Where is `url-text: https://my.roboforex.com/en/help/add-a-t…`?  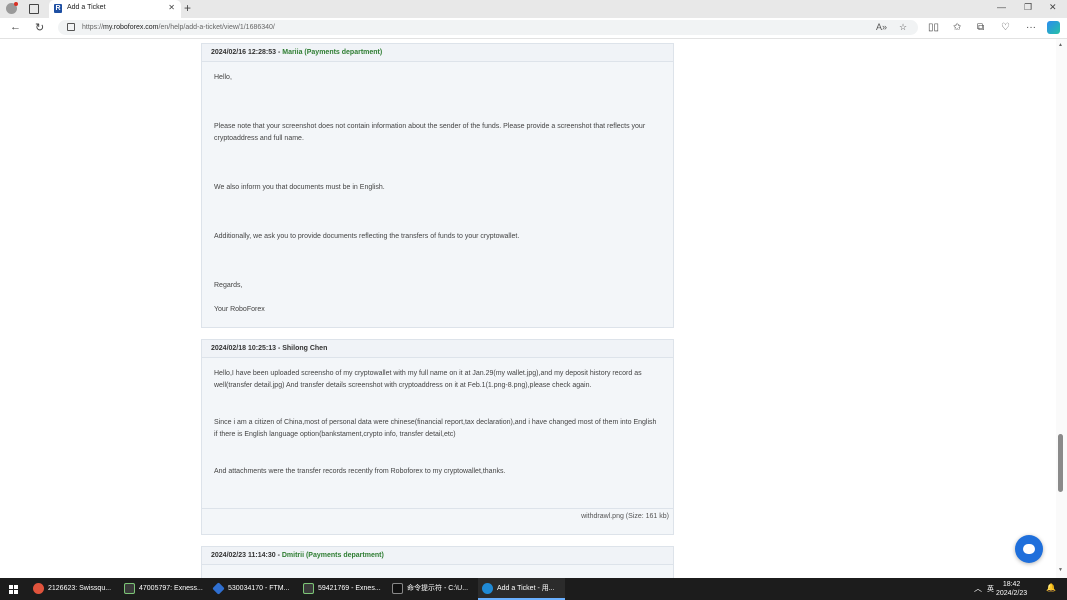 url-text: https://my.roboforex.com/en/help/add-a-t… is located at coordinates (178, 27).